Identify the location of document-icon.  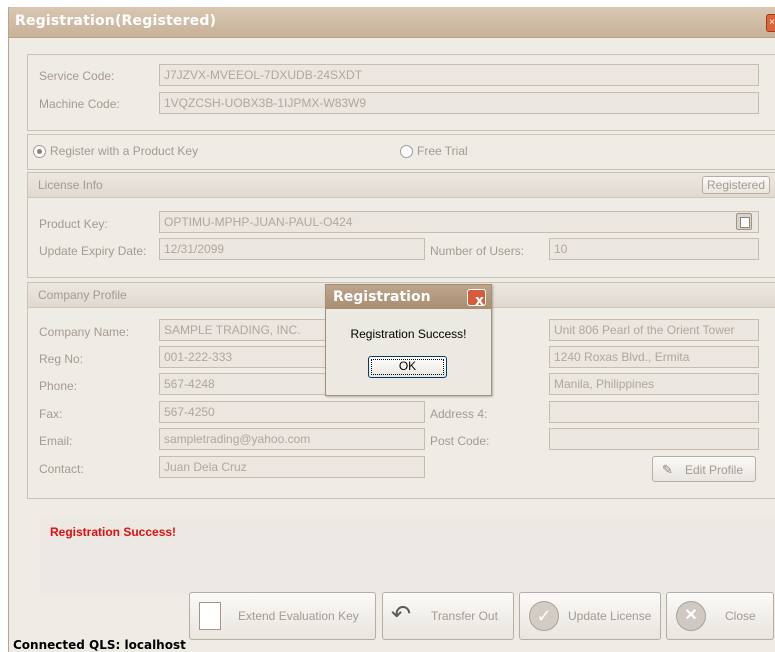
(210, 616).